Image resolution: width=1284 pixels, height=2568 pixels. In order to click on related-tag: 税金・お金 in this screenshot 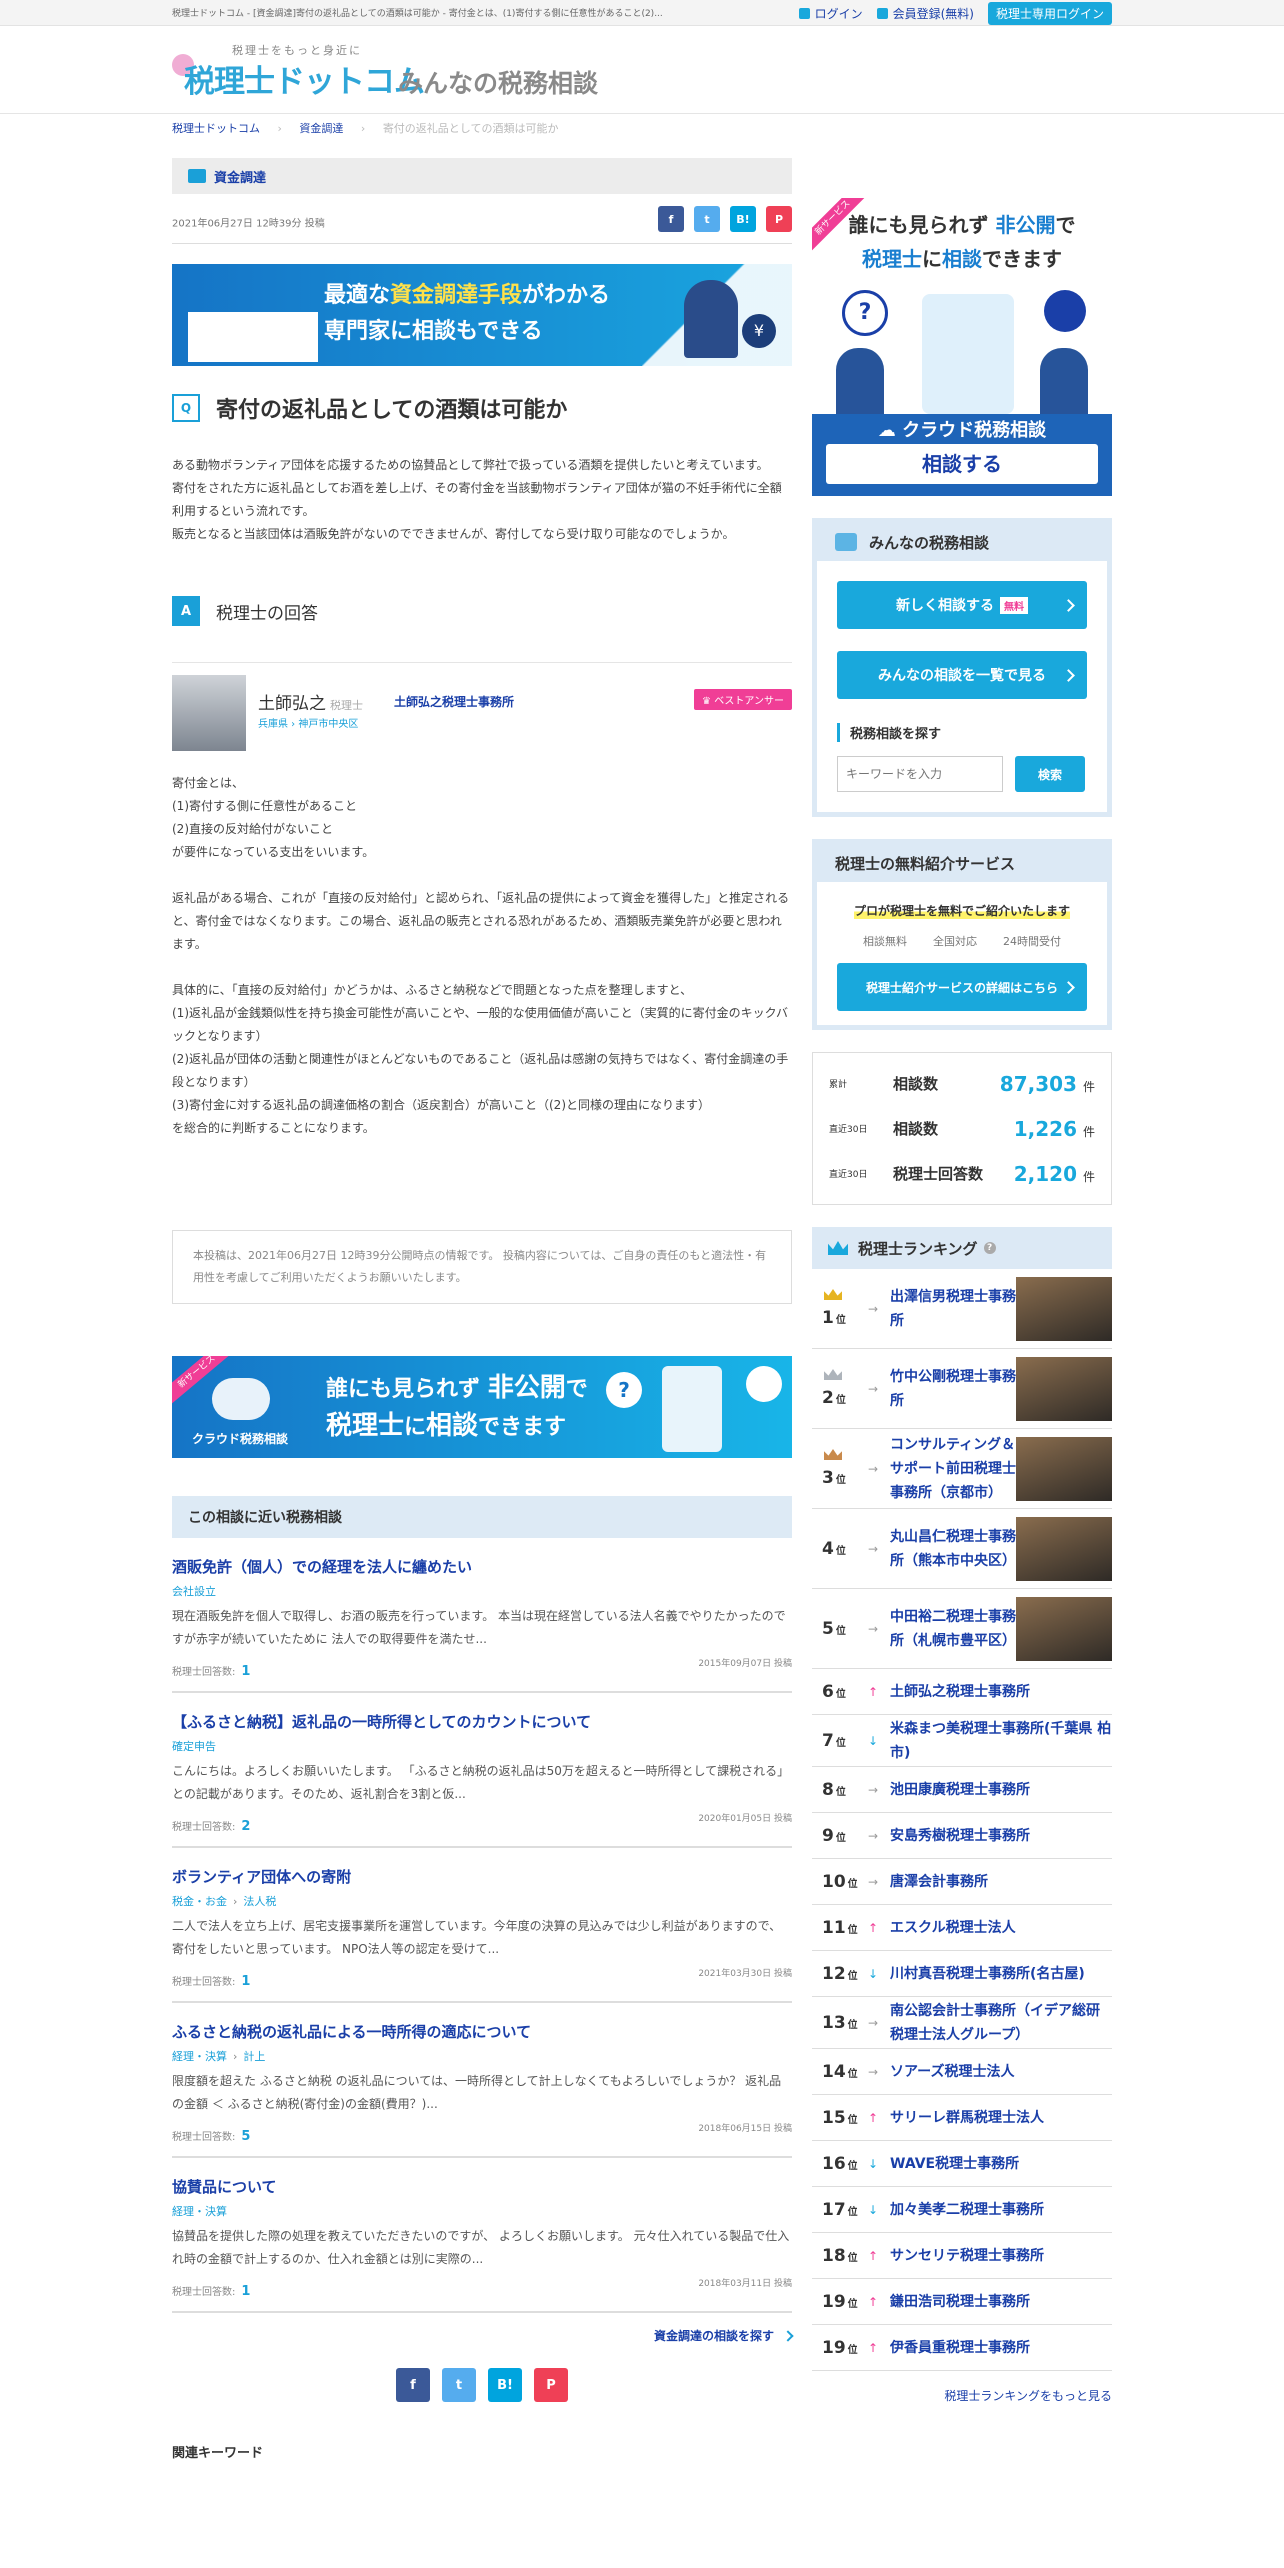, I will do `click(199, 1901)`.